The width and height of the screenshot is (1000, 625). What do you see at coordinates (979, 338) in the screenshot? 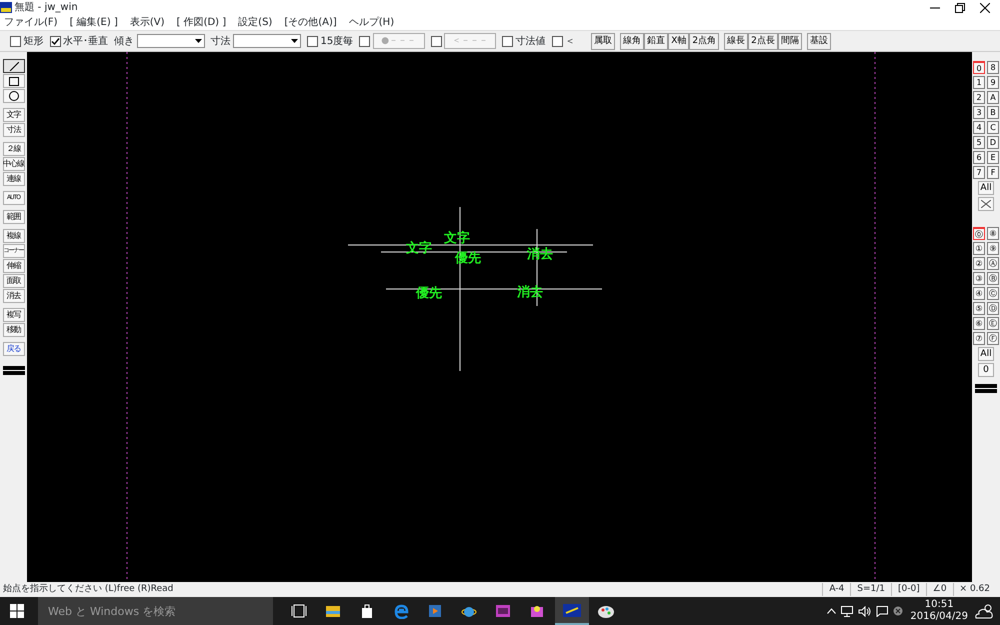
I see `layer-button: ⑦` at bounding box center [979, 338].